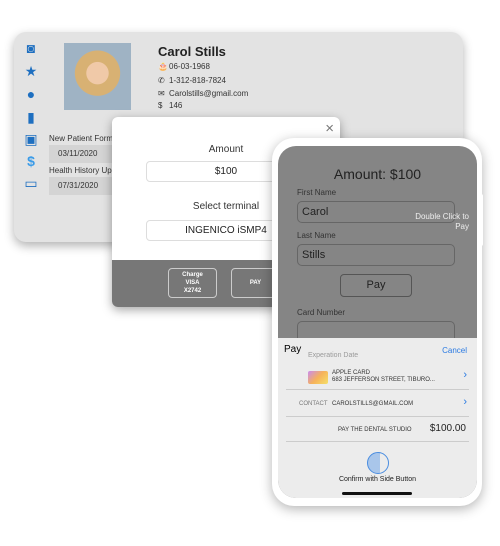 The height and width of the screenshot is (546, 500). What do you see at coordinates (203, 93) in the screenshot?
I see `email: ✉ Carolstills@gmail.com` at bounding box center [203, 93].